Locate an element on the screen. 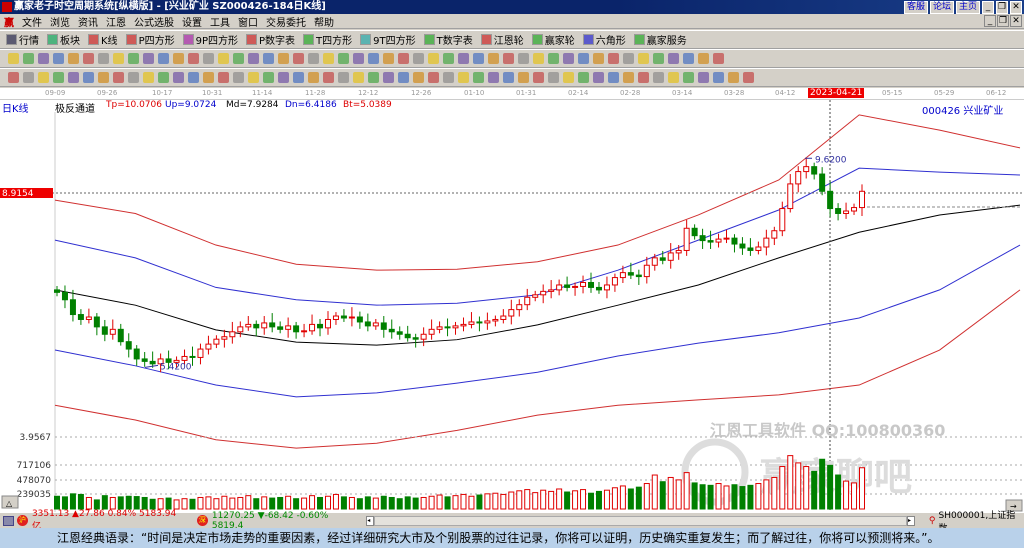  toolbar-button-12: 赢家服务 is located at coordinates (660, 39).